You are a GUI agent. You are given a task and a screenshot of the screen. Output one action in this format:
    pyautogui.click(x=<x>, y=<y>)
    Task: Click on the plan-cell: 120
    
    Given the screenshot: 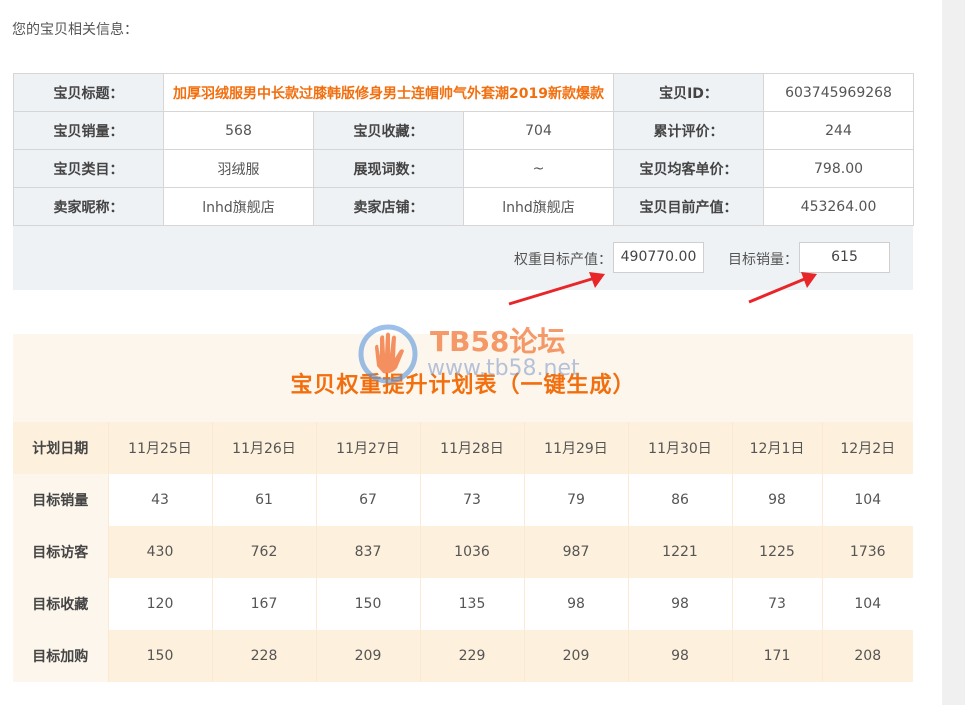 What is the action you would take?
    pyautogui.click(x=159, y=604)
    